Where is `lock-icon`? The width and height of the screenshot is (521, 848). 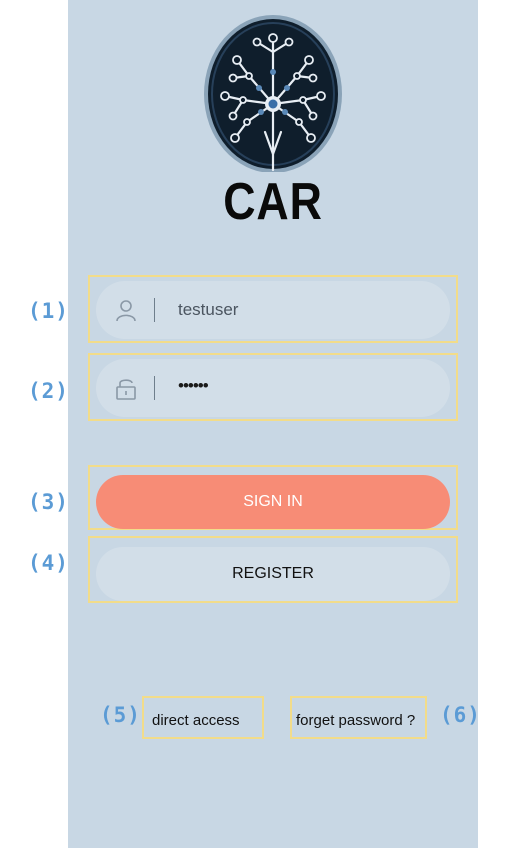 lock-icon is located at coordinates (126, 389).